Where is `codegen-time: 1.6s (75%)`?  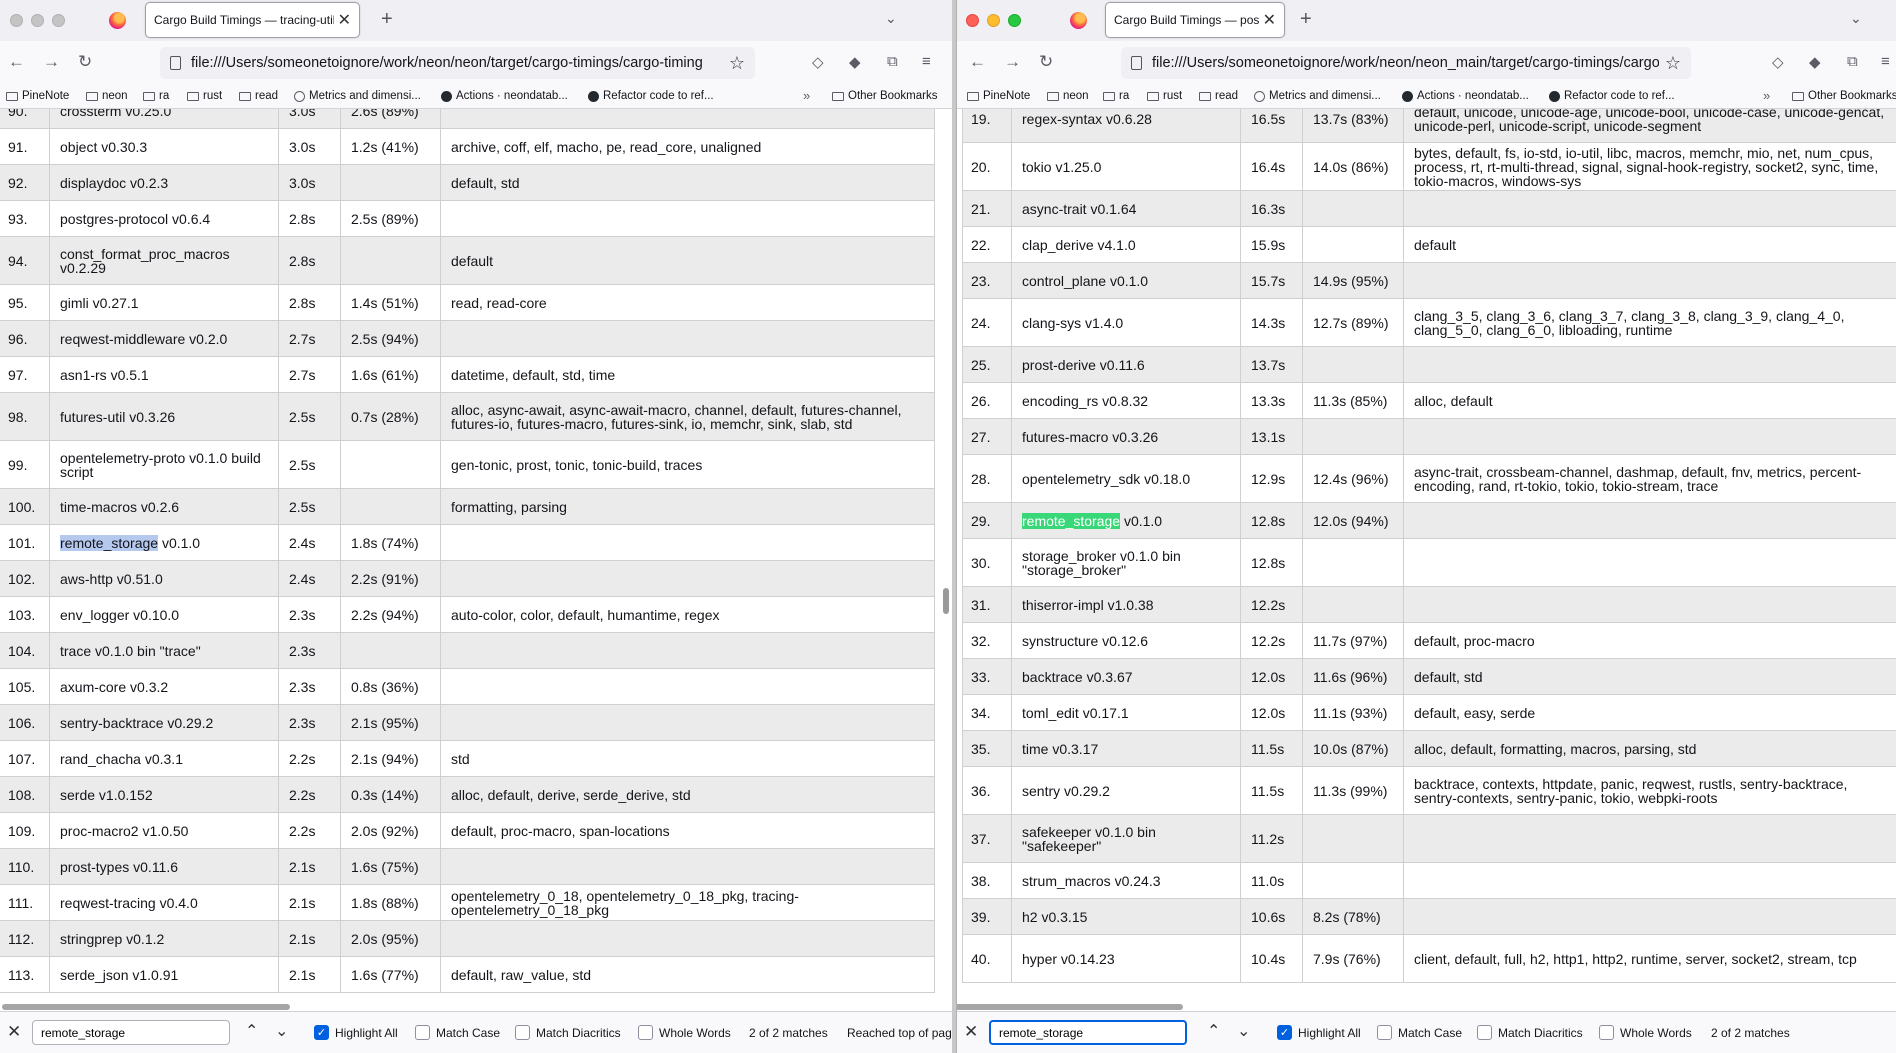
codegen-time: 1.6s (75%) is located at coordinates (390, 866).